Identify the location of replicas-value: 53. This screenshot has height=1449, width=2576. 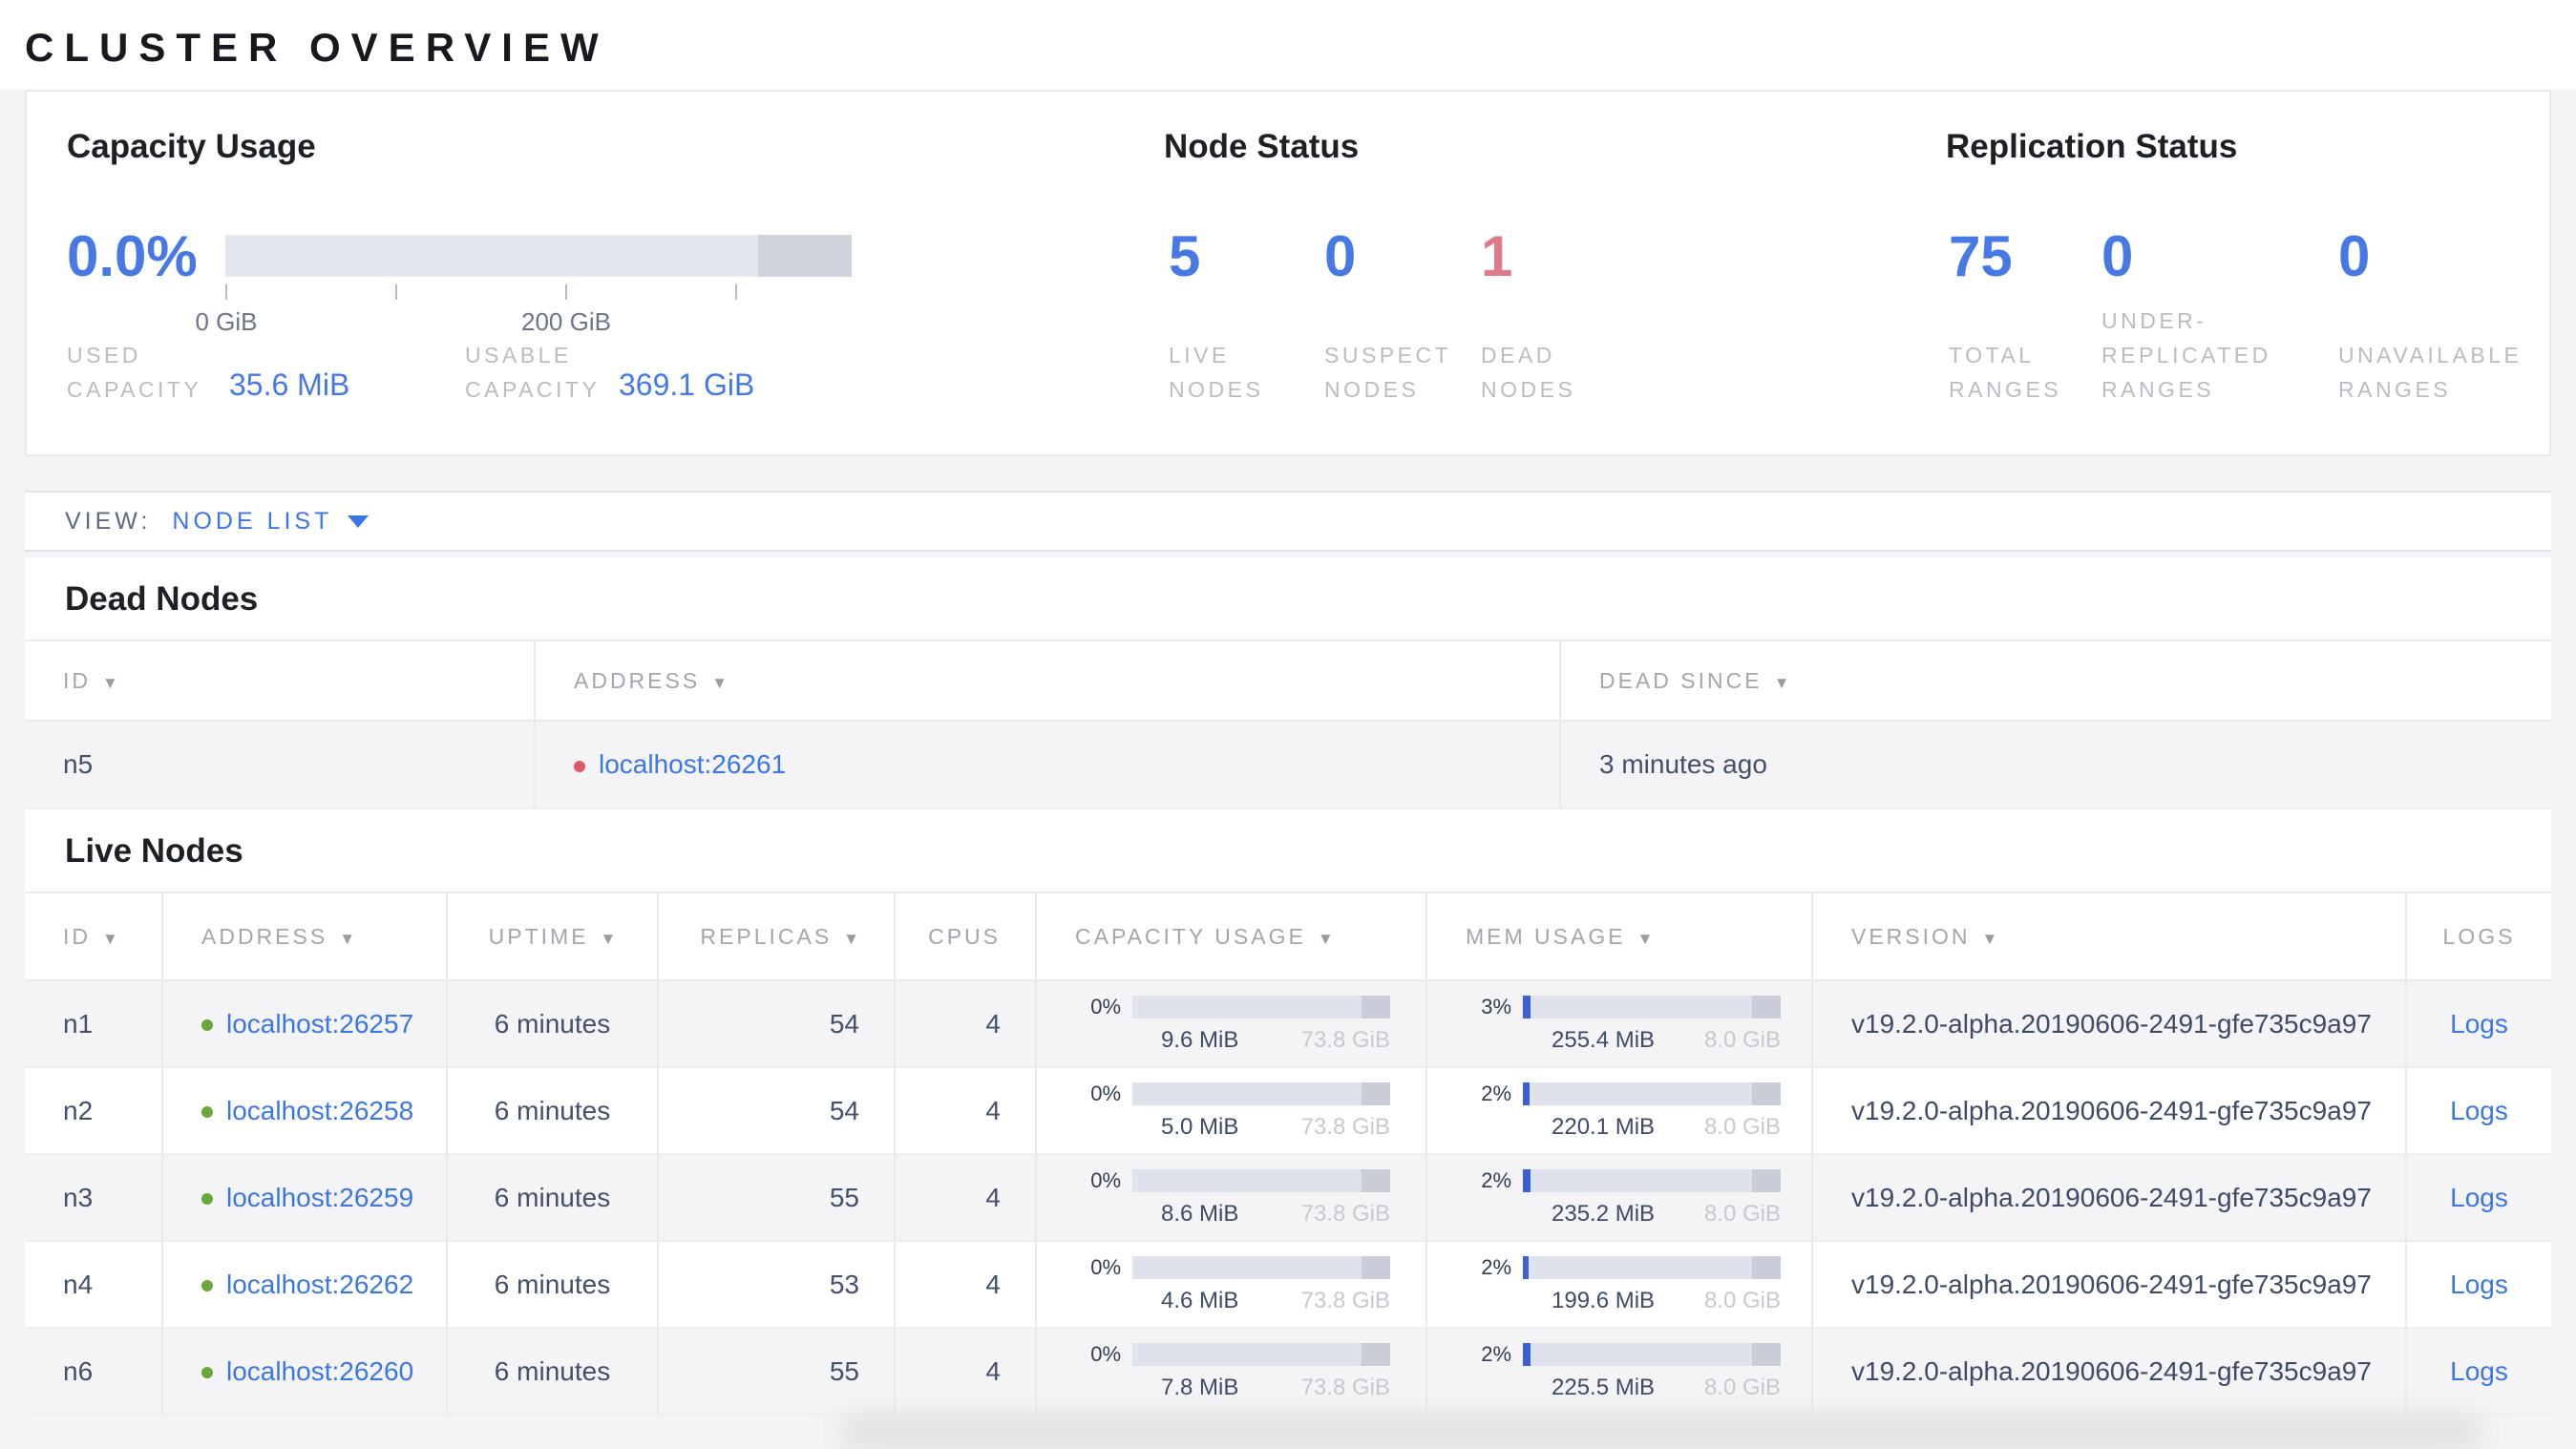
(777, 1285).